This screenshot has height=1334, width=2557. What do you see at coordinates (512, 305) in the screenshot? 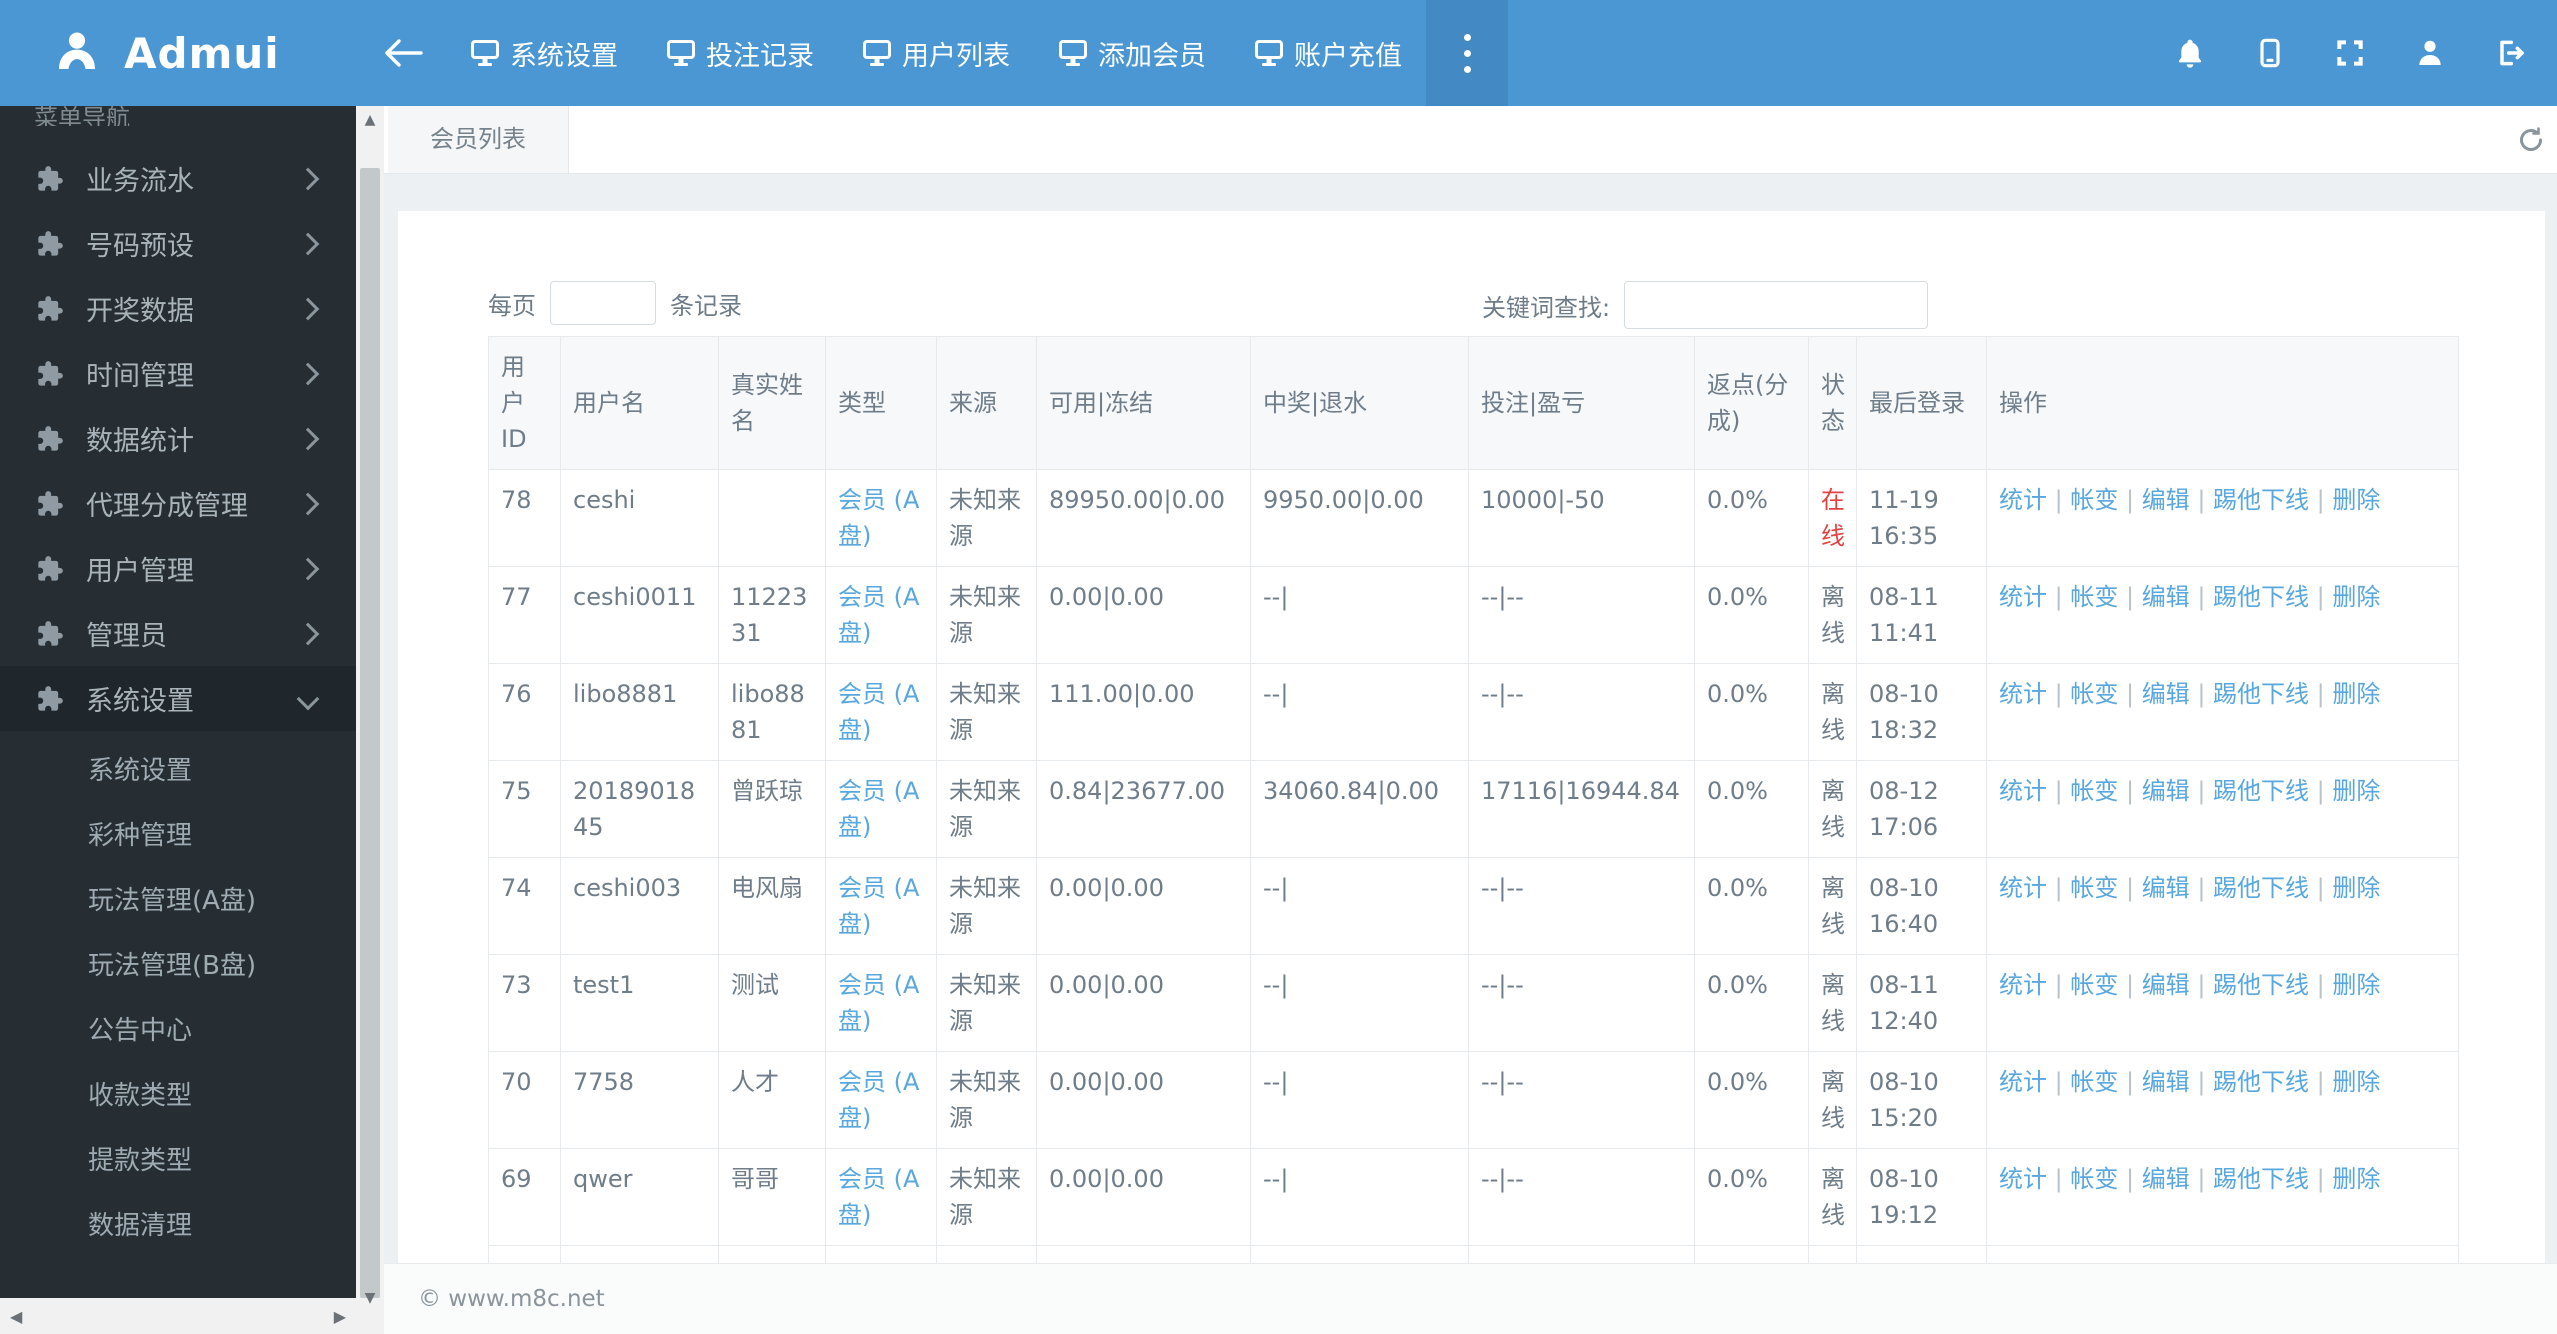
I see `per-page-label: 每页` at bounding box center [512, 305].